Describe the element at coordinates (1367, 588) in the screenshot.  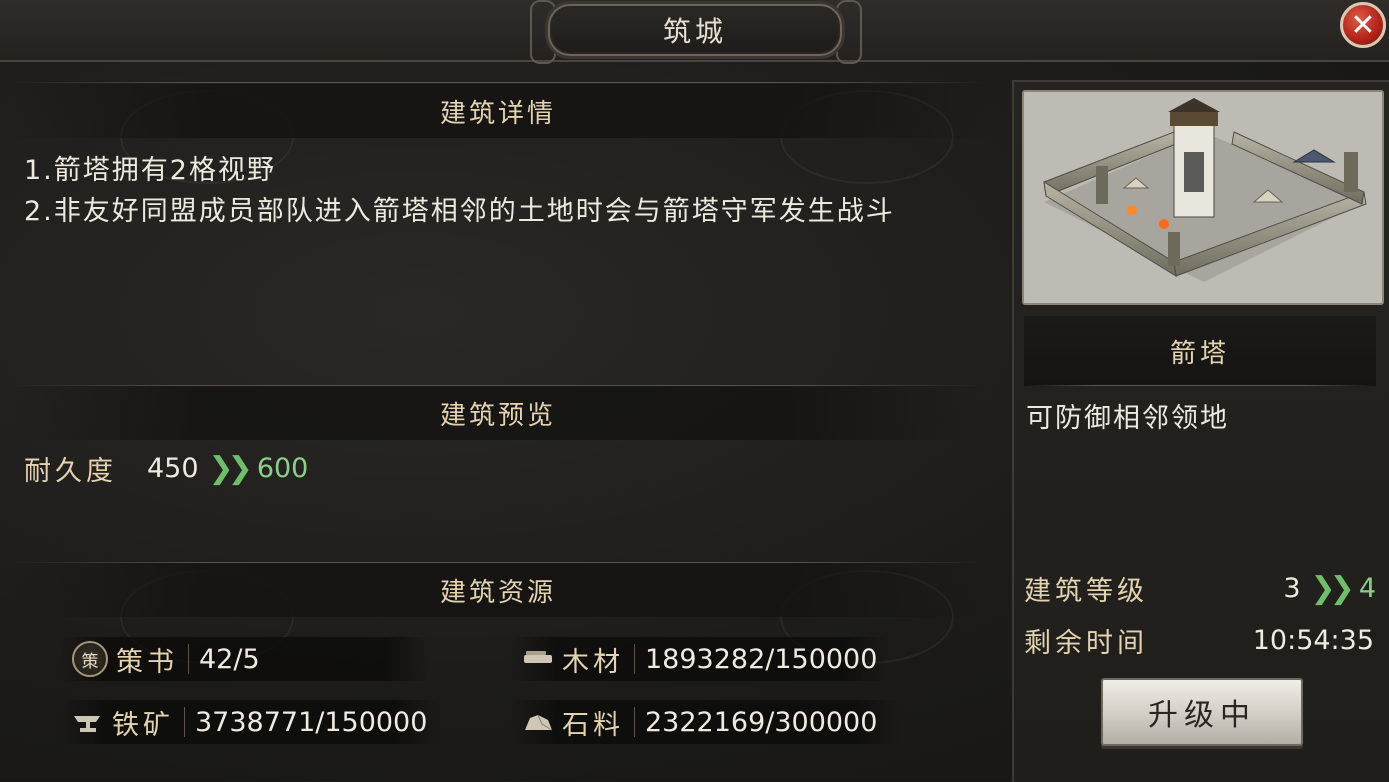
I see `level-new: 4` at that location.